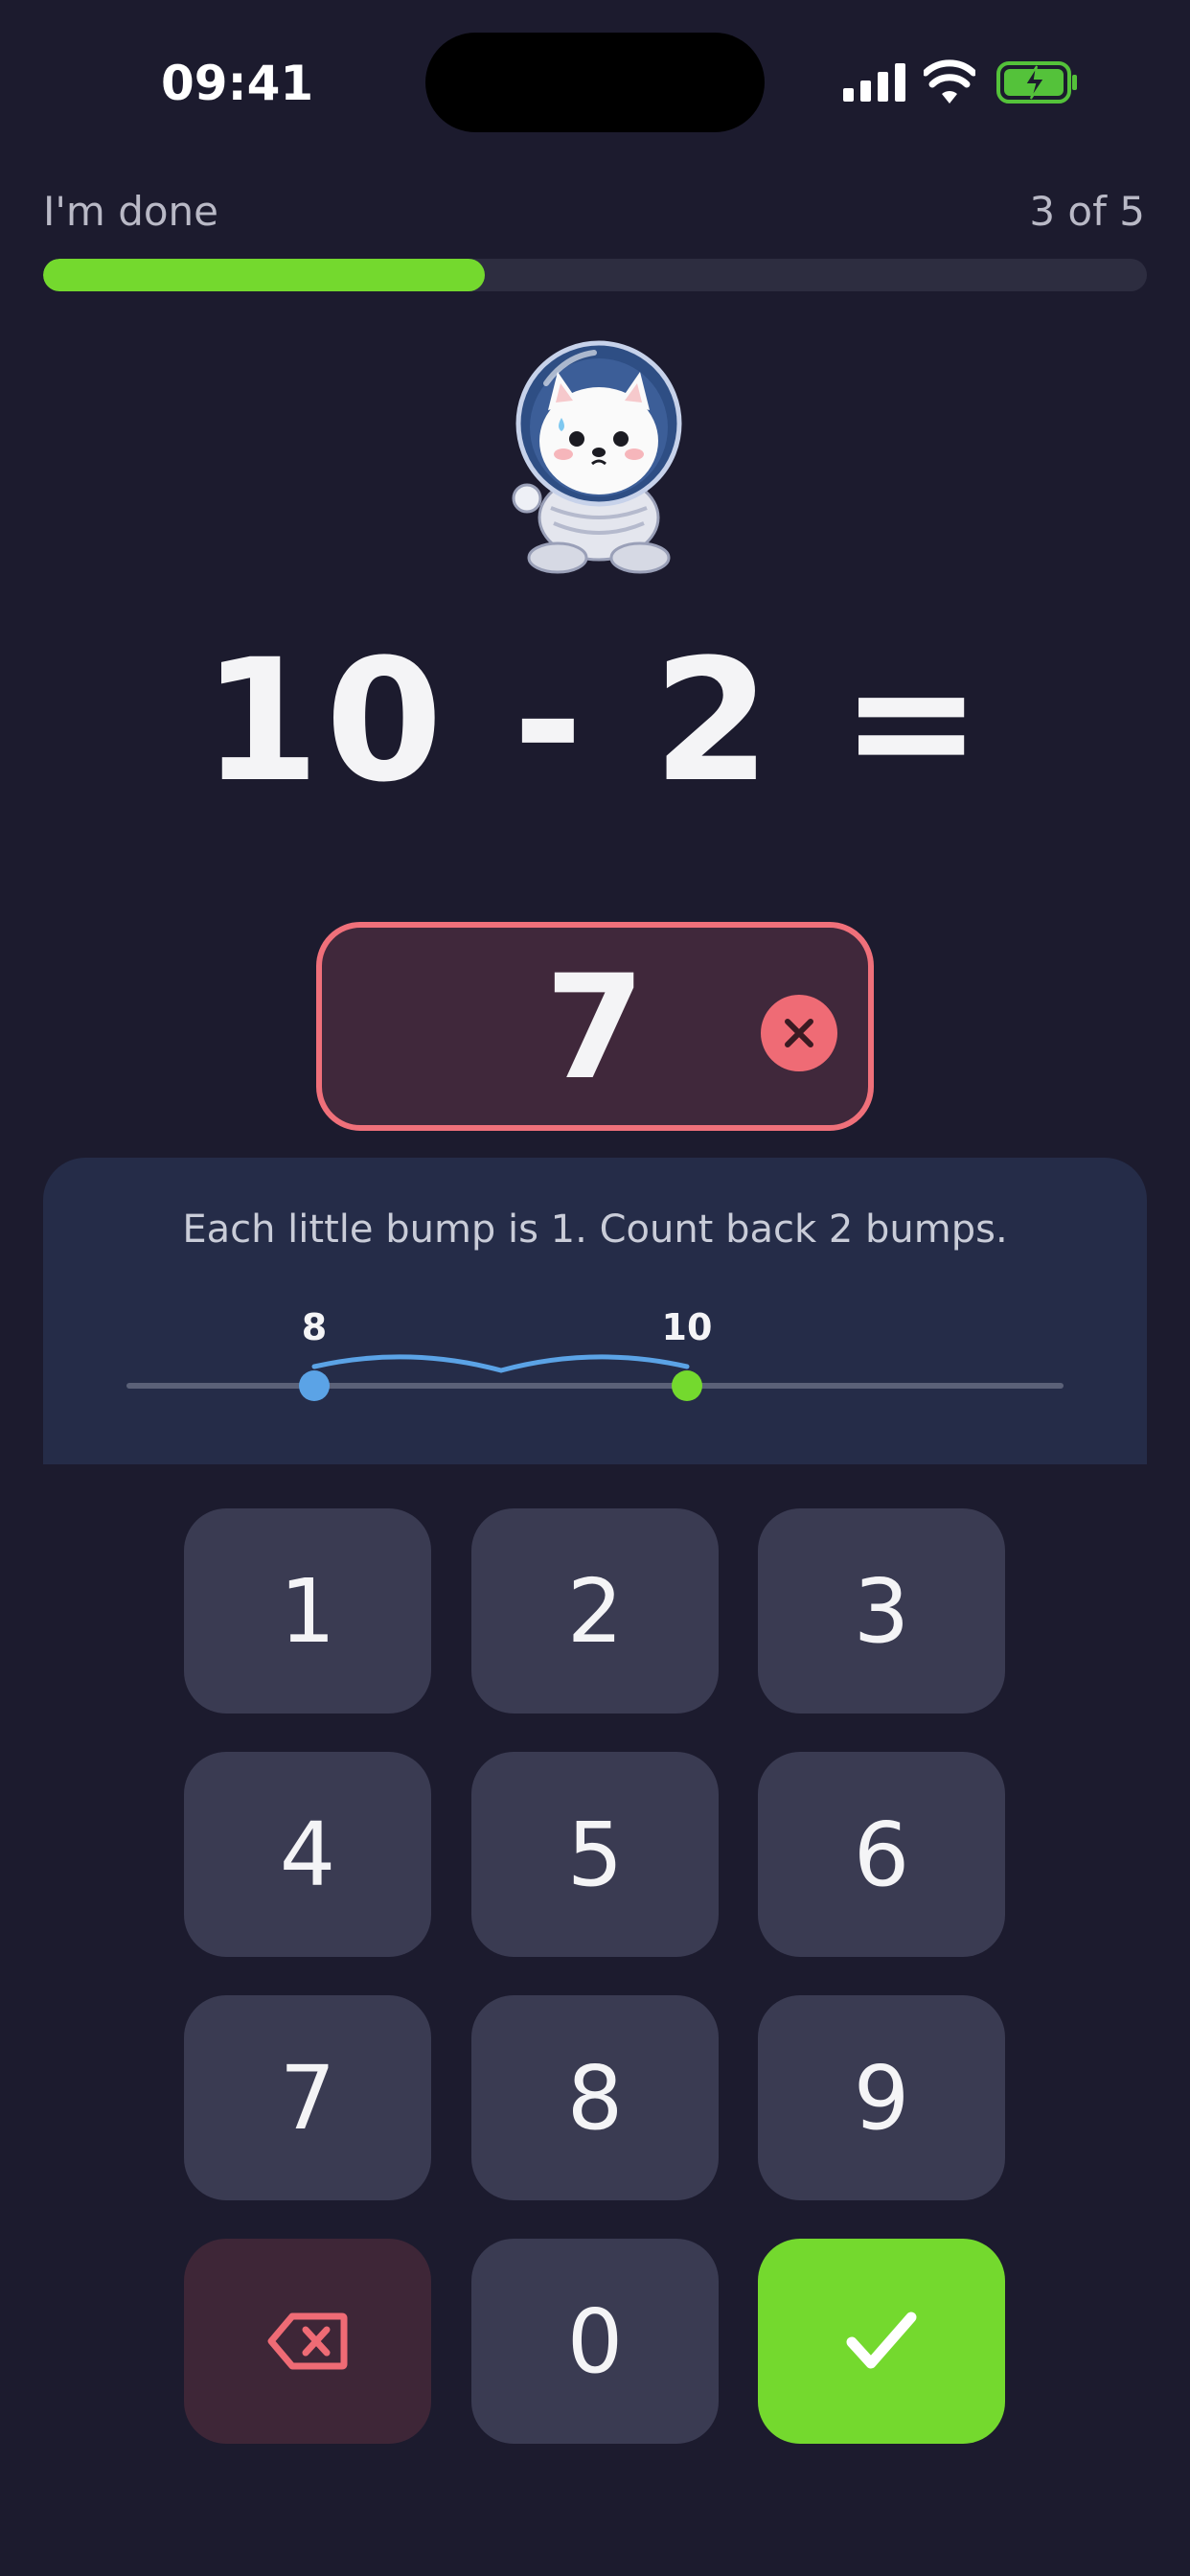  Describe the element at coordinates (597, 457) in the screenshot. I see `astronaut-dog-mascot-icon` at that location.